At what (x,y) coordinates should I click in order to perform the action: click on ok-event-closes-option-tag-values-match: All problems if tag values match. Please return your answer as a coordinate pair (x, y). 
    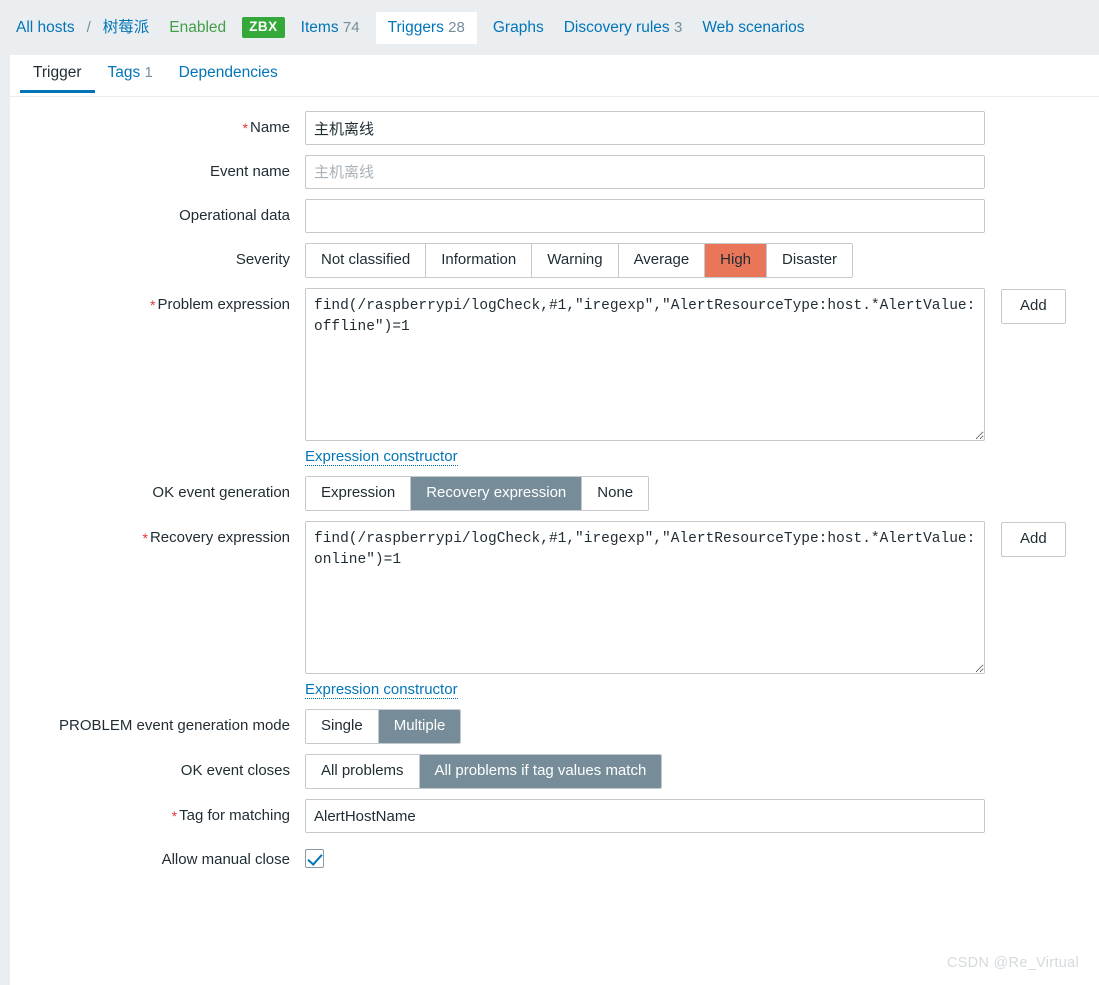
    Looking at the image, I should click on (540, 771).